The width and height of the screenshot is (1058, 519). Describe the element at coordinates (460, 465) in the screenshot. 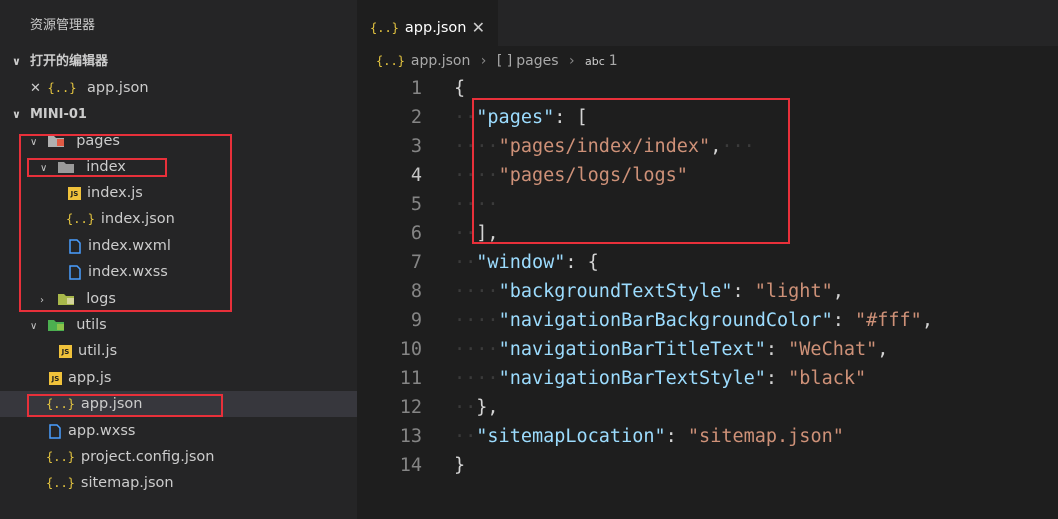

I see `code-token: }` at that location.